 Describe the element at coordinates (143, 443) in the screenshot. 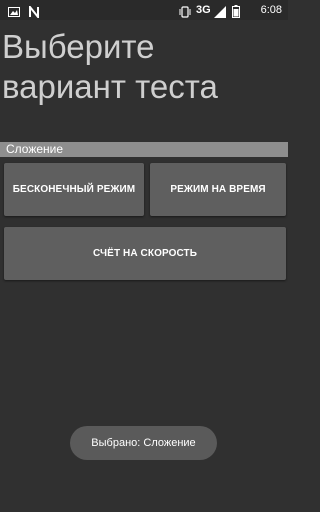

I see `toast-message: Выбрано: Сложение` at that location.